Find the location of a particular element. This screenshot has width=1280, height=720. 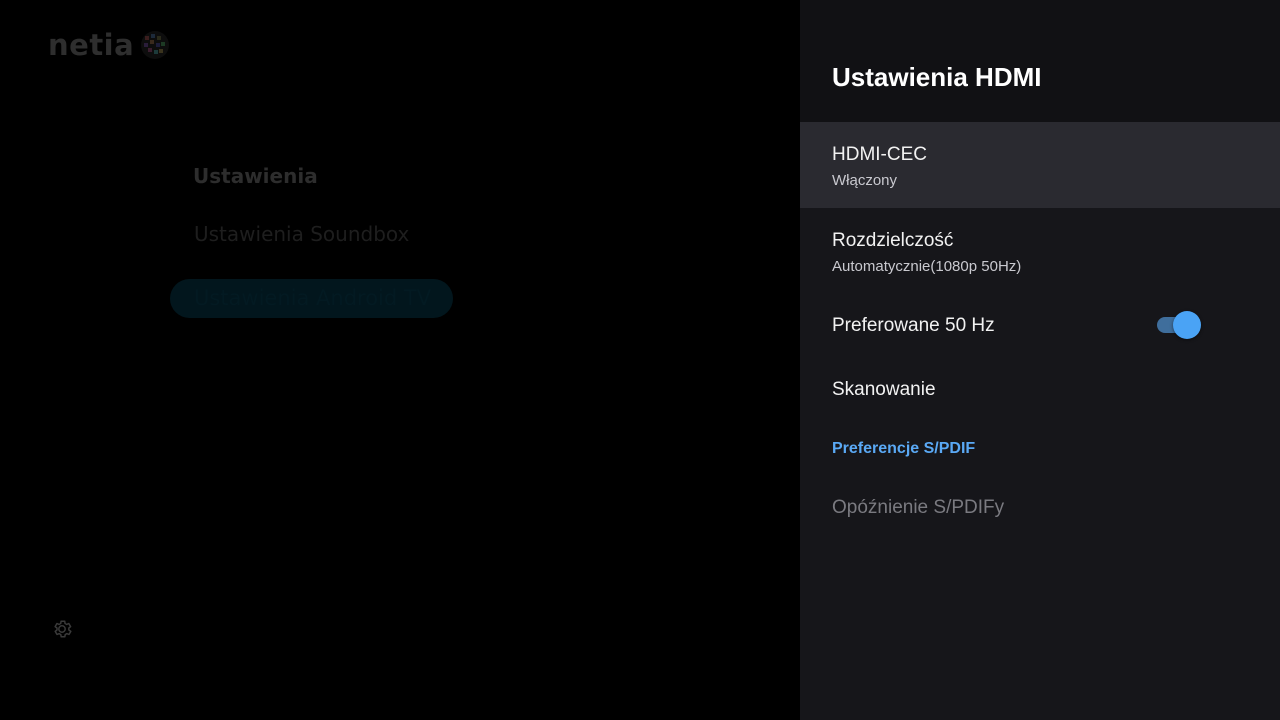

setting-resolution-value: Automatycznie(1080p 50Hz) is located at coordinates (927, 266).